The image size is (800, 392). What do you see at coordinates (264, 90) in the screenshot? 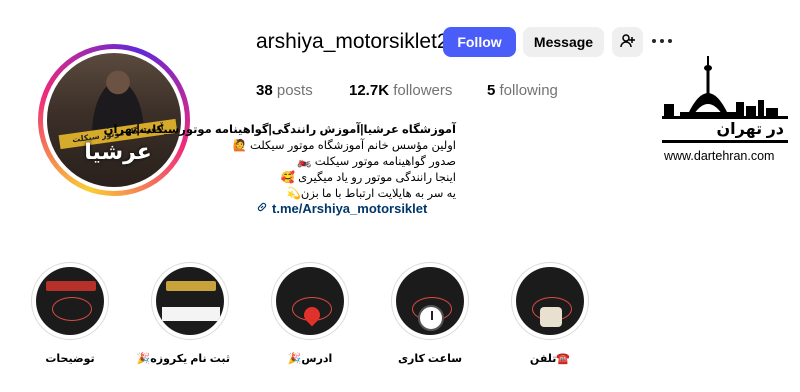
I see `posts-number: 38` at bounding box center [264, 90].